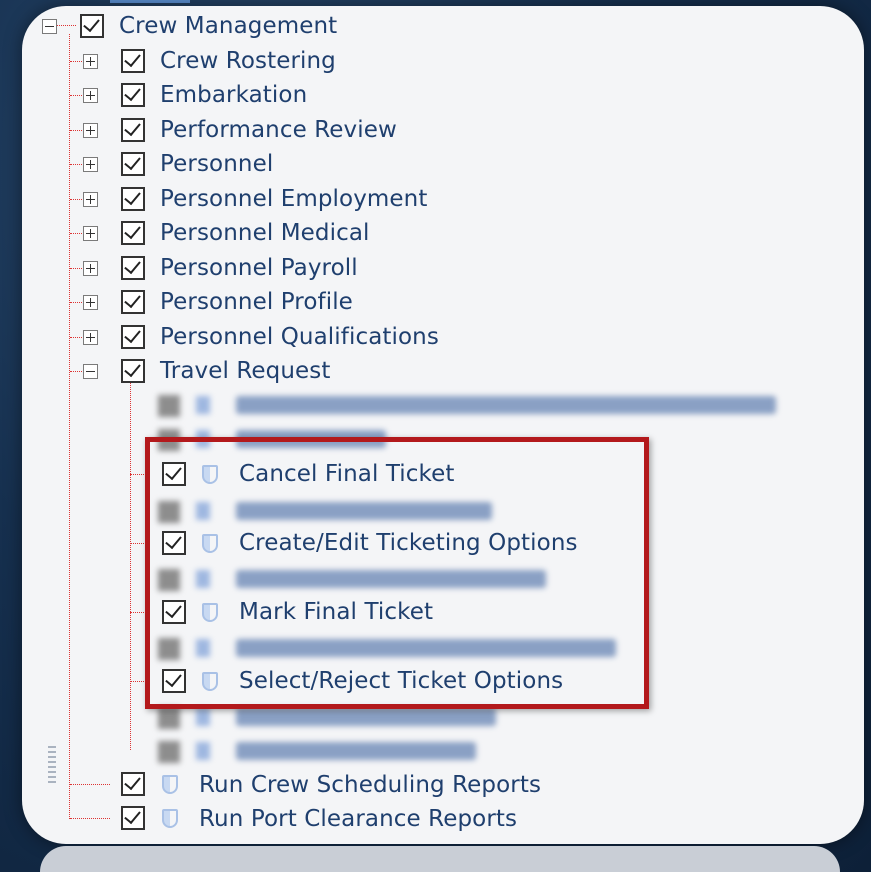 Image resolution: width=871 pixels, height=872 pixels. What do you see at coordinates (69, 426) in the screenshot?
I see `tree-connector-root` at bounding box center [69, 426].